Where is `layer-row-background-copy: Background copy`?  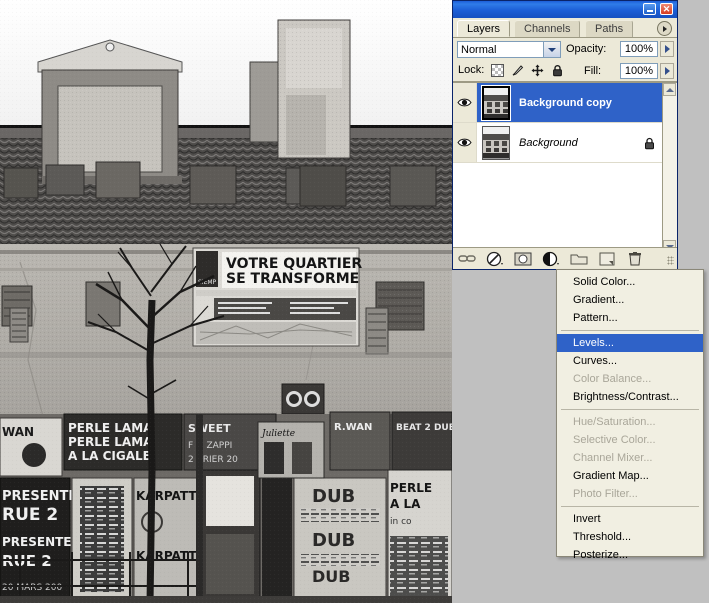 layer-row-background-copy: Background copy is located at coordinates (565, 103).